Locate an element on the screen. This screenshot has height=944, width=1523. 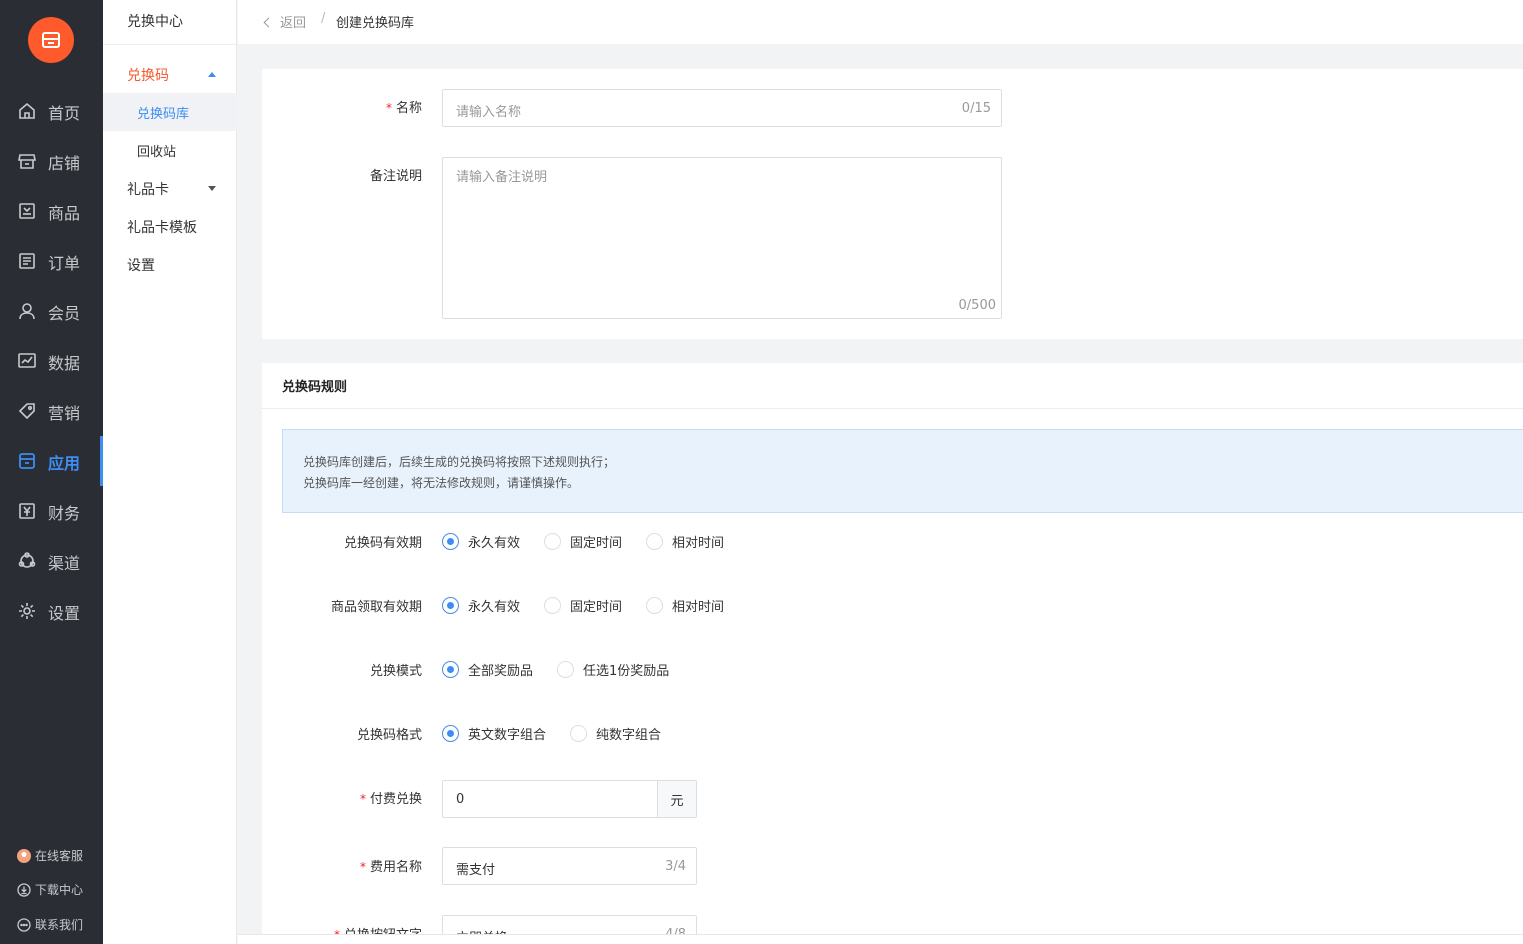
nav-item-order: 订单 is located at coordinates (51, 261).